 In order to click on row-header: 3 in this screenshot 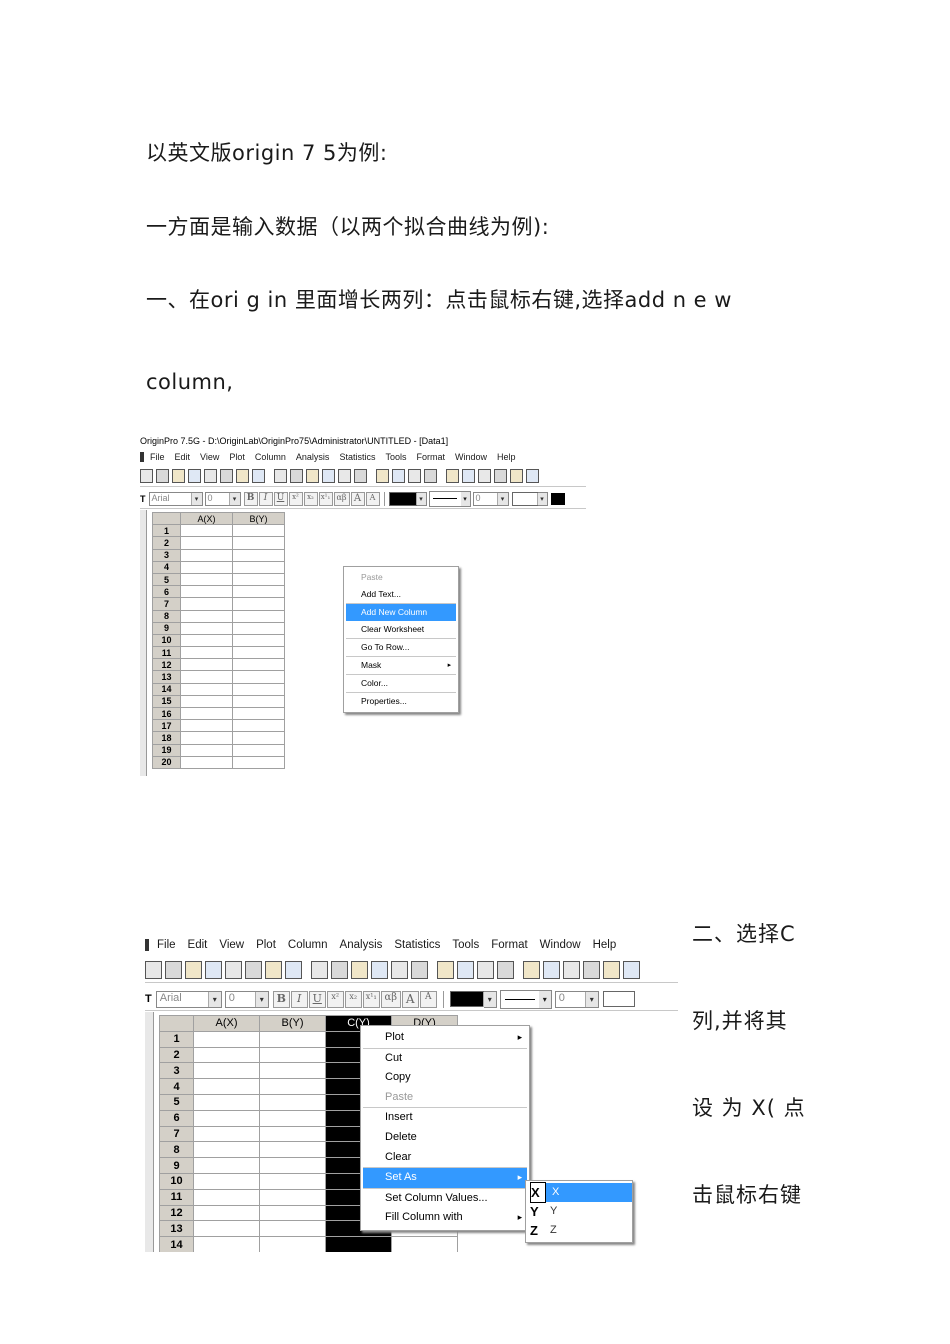, I will do `click(176, 1071)`.